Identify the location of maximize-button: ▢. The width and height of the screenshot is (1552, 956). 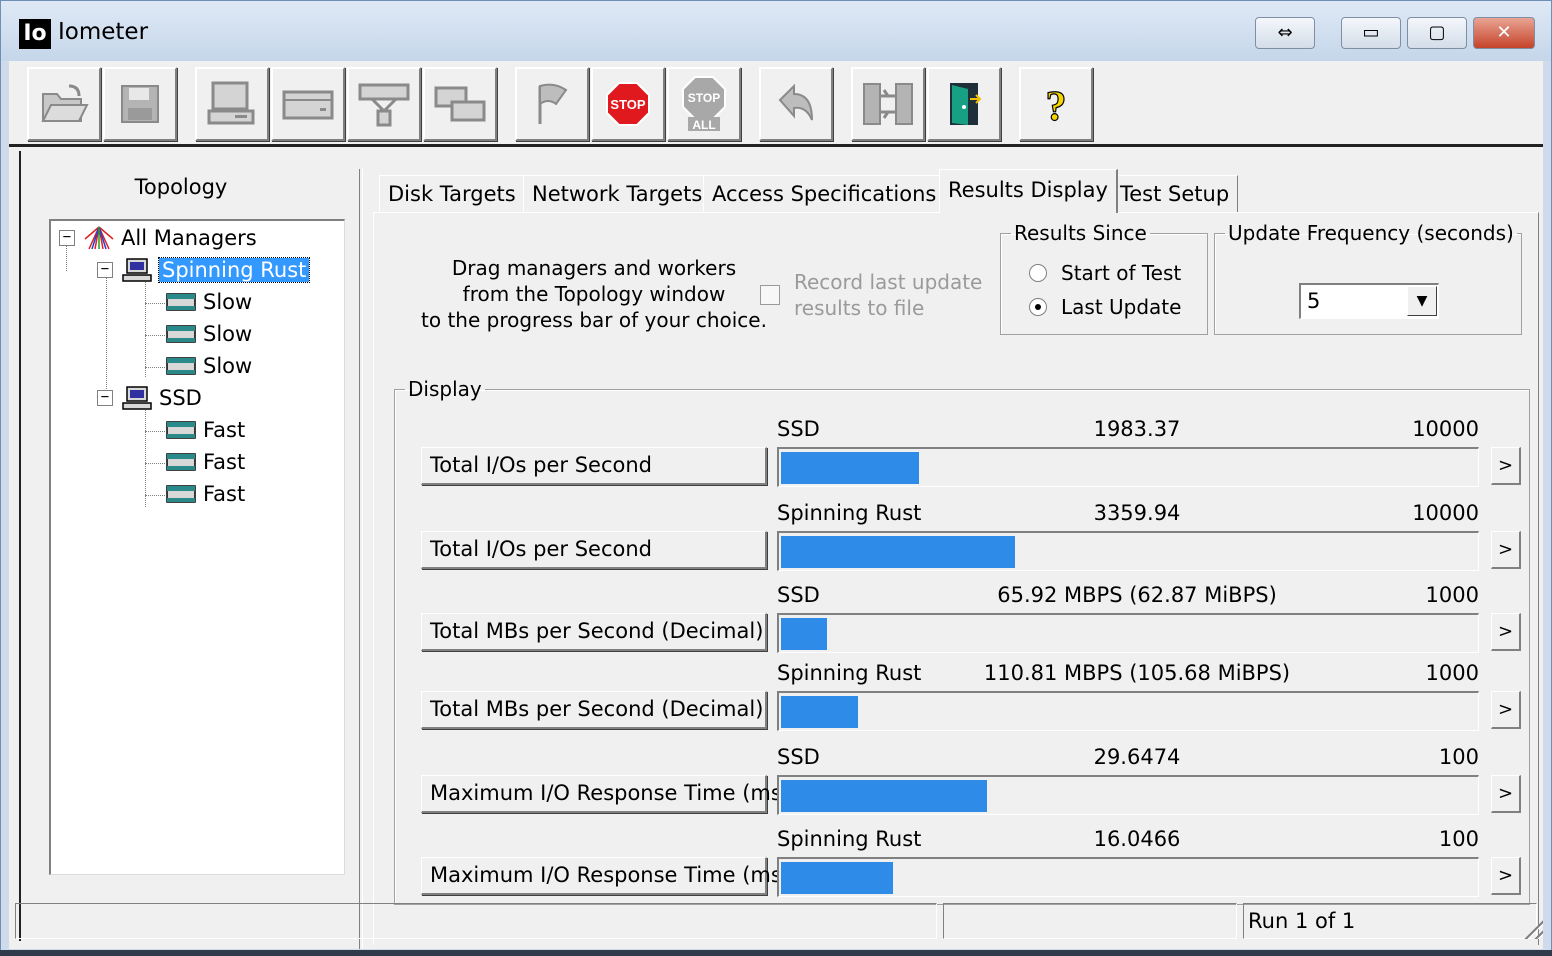
(1437, 33).